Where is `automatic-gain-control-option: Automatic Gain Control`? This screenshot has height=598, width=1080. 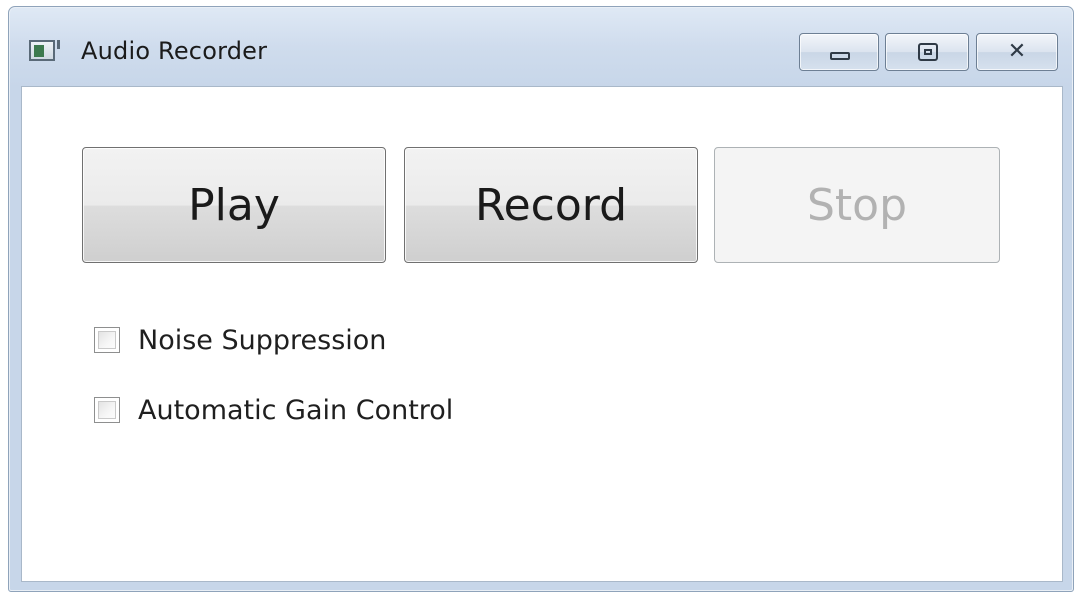
automatic-gain-control-option: Automatic Gain Control is located at coordinates (273, 410).